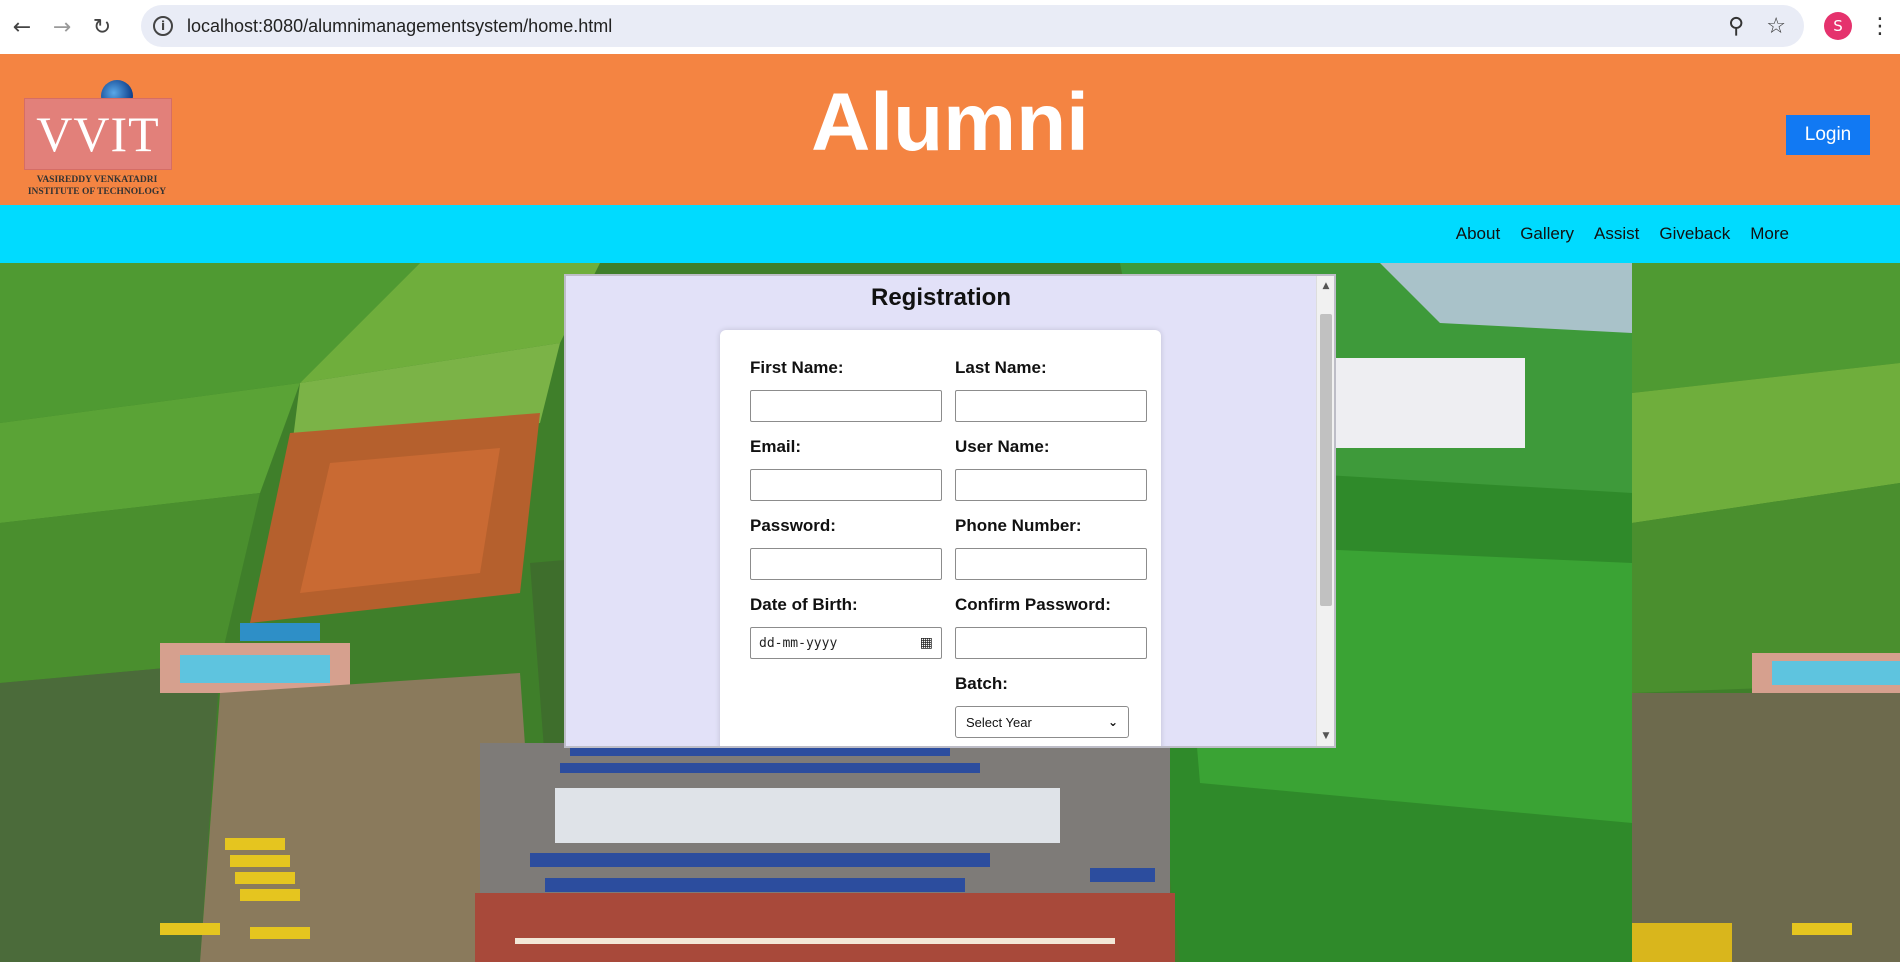  I want to click on confirm-password-input, so click(1051, 643).